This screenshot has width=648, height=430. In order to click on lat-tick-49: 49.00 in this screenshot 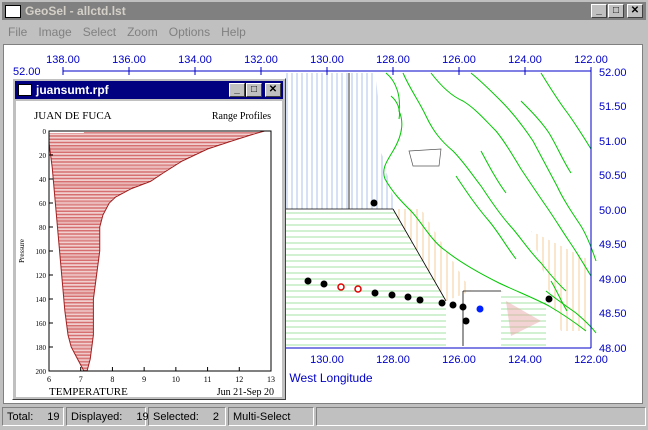, I will do `click(613, 280)`.